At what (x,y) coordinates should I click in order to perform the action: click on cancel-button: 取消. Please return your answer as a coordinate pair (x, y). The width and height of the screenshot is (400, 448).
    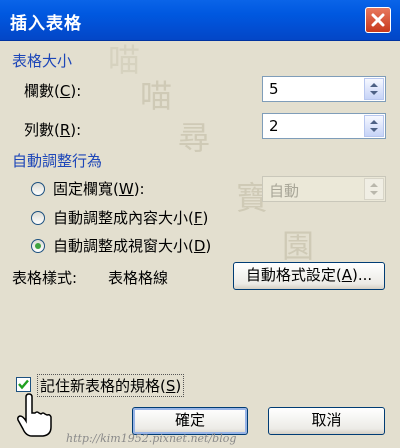
    Looking at the image, I should click on (326, 421).